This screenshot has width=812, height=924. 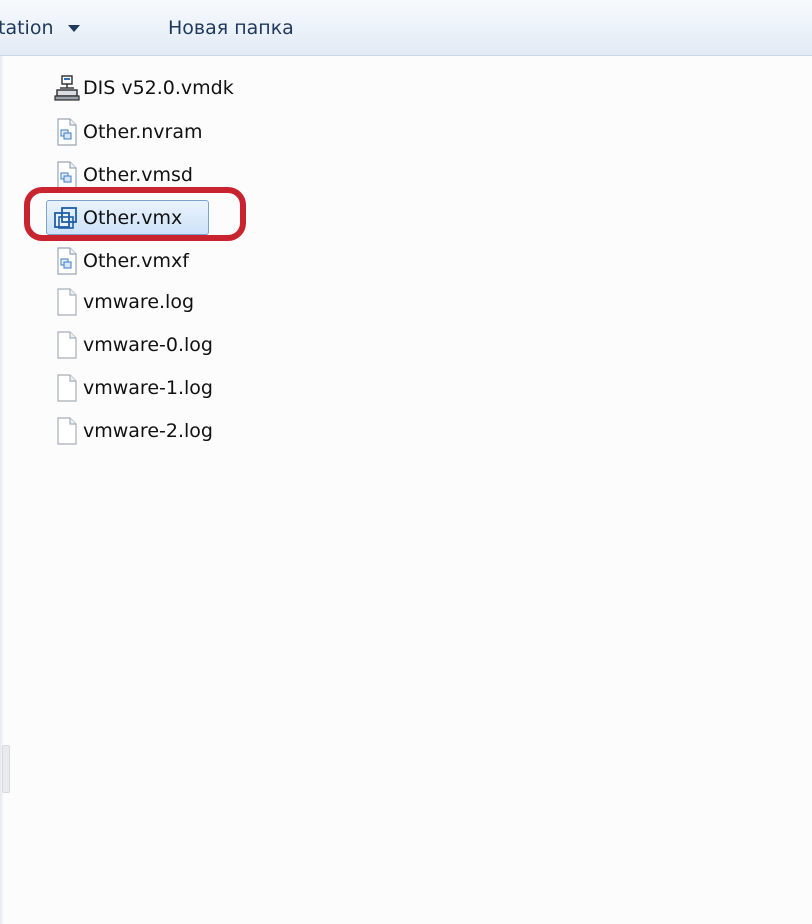 I want to click on file-name: Other.nvram, so click(x=143, y=131).